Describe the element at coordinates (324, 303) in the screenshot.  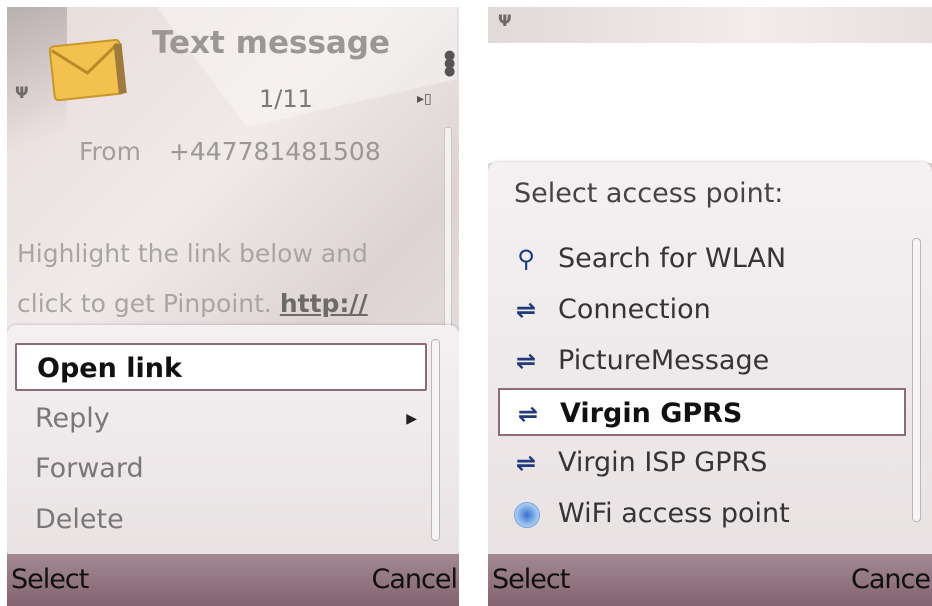
I see `message-link: http://` at that location.